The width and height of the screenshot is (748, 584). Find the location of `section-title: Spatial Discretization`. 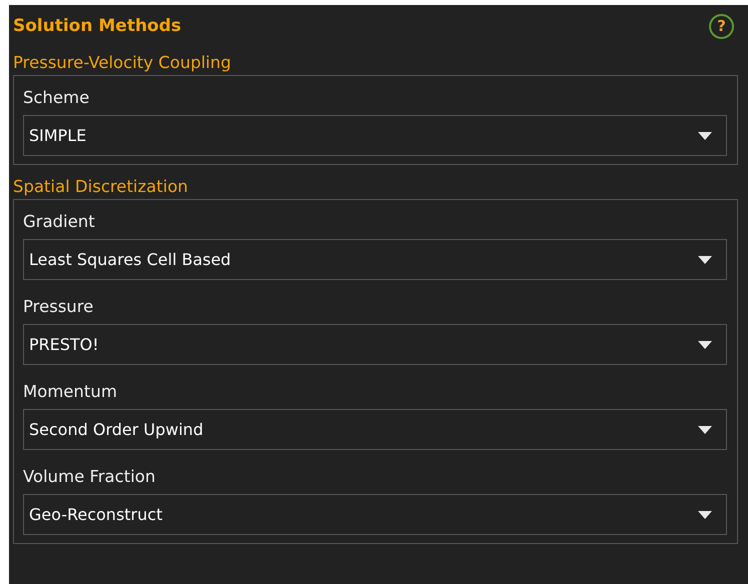

section-title: Spatial Discretization is located at coordinates (100, 186).